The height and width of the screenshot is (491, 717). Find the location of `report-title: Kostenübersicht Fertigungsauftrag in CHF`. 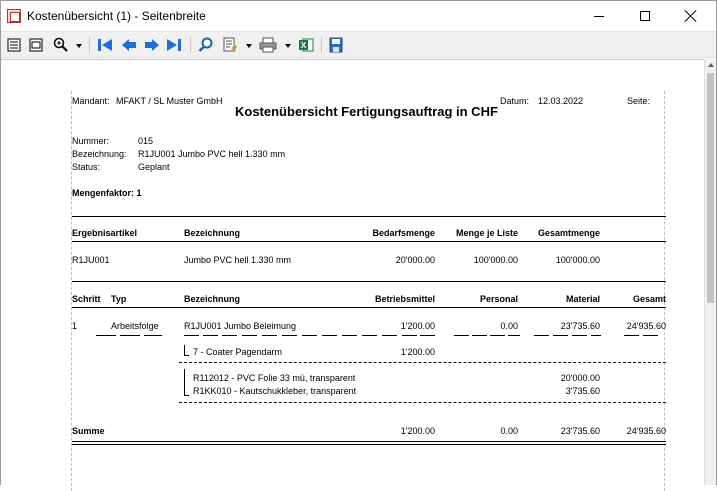

report-title: Kostenübersicht Fertigungsauftrag in CHF is located at coordinates (366, 111).